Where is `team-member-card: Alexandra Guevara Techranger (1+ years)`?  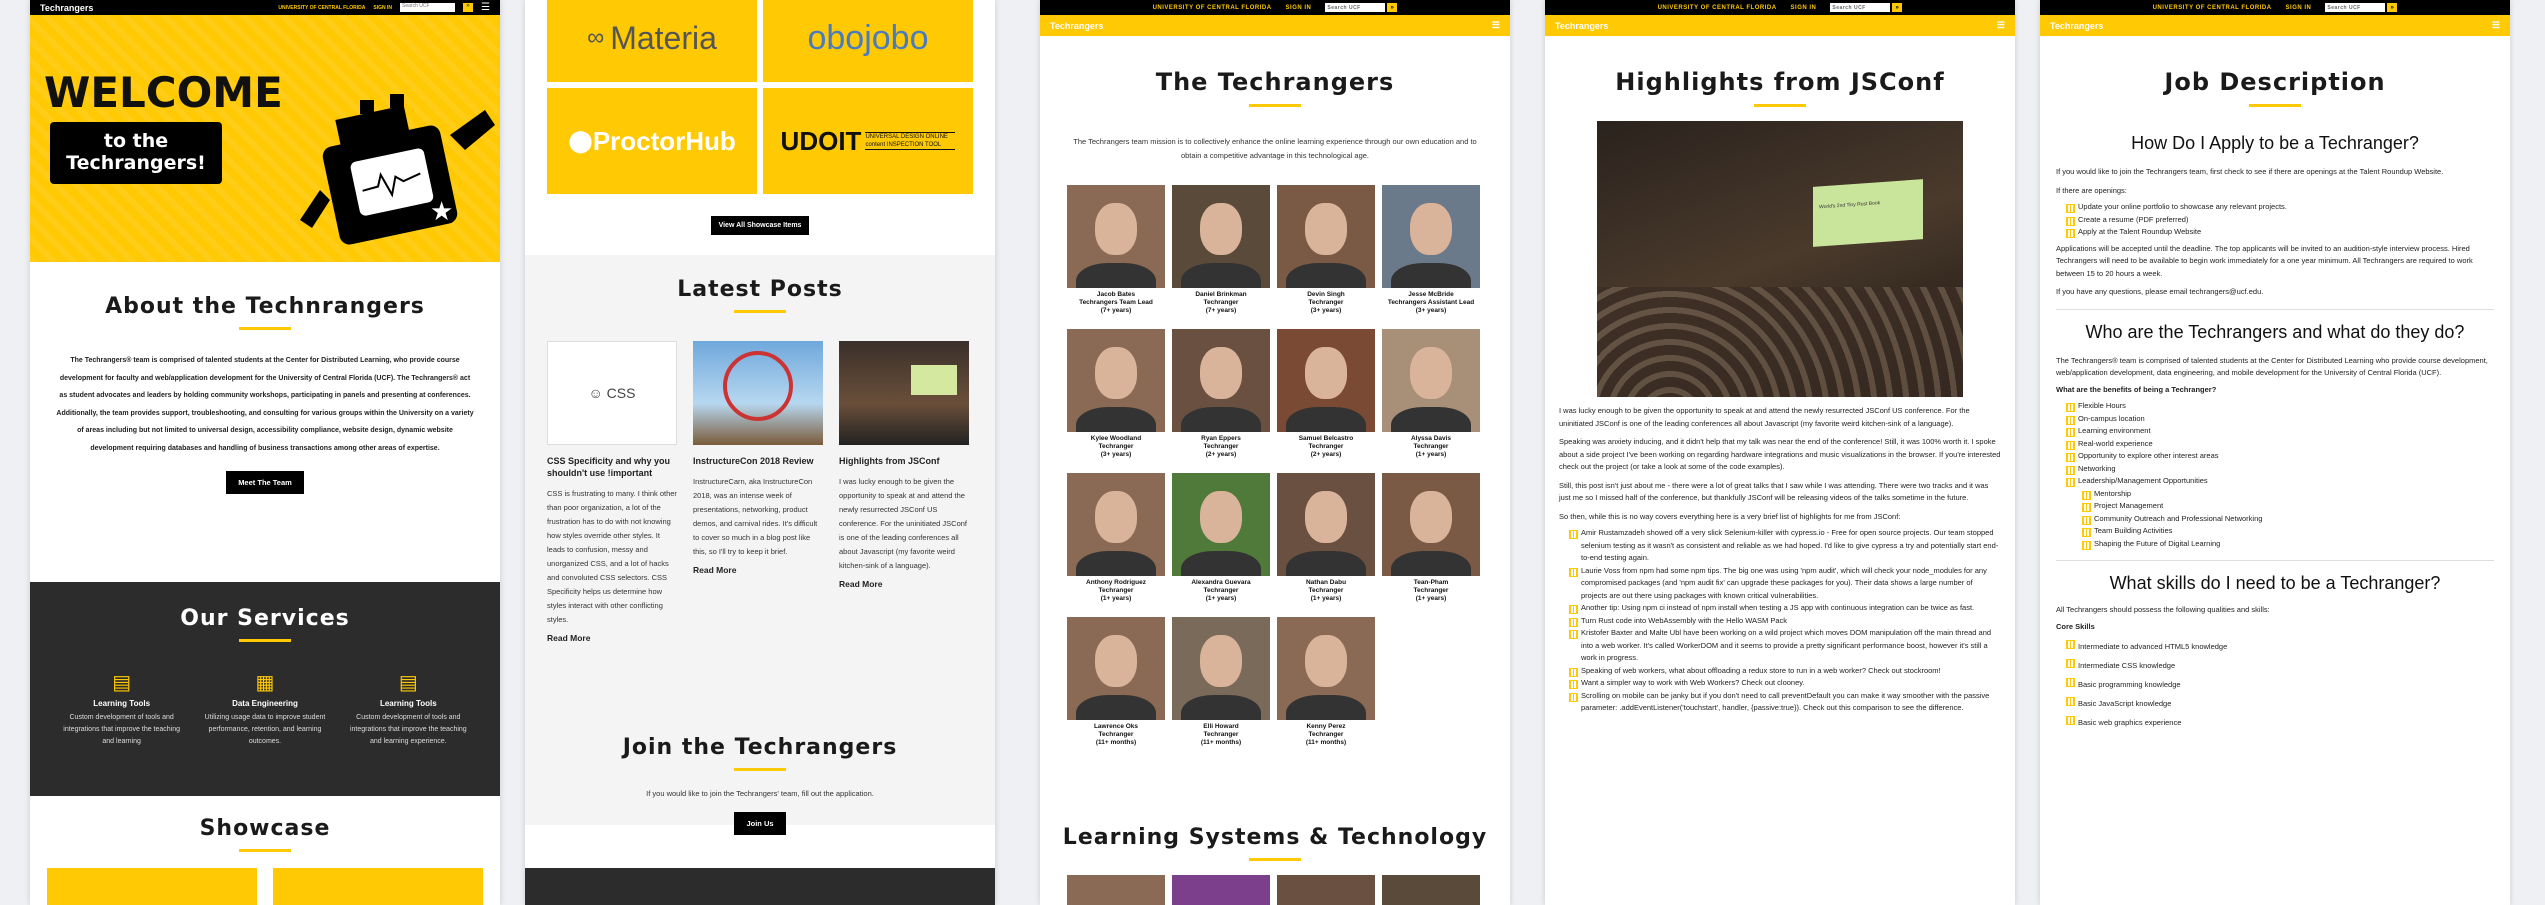 team-member-card: Alexandra Guevara Techranger (1+ years) is located at coordinates (1221, 538).